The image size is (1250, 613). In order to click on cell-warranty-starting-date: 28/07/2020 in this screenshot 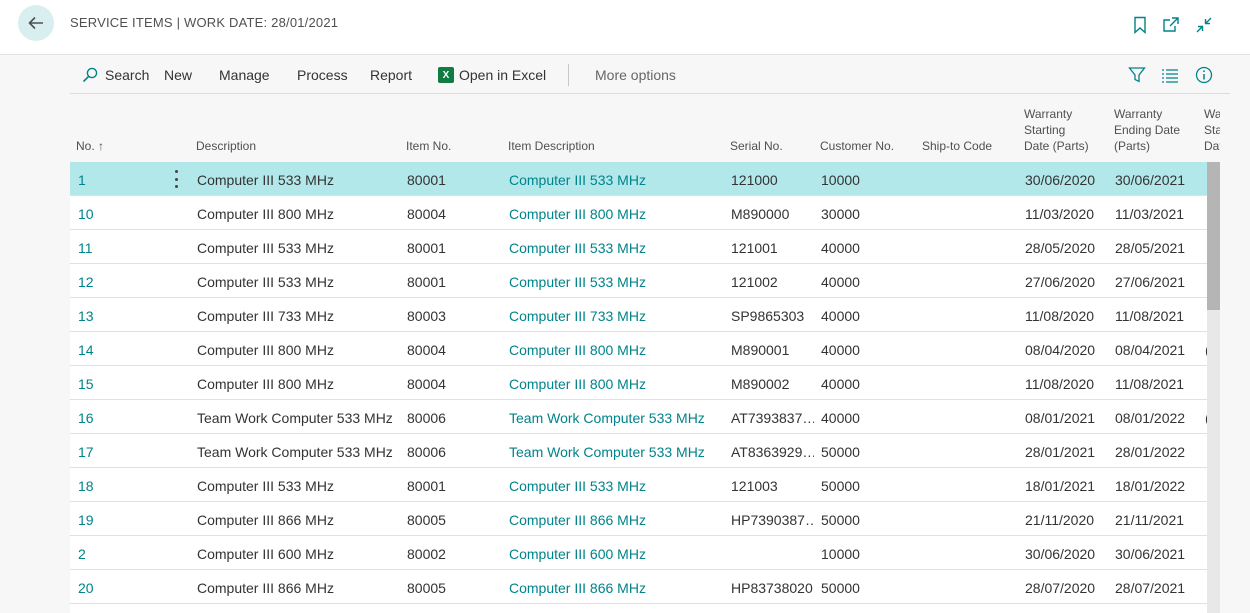, I will do `click(1060, 588)`.